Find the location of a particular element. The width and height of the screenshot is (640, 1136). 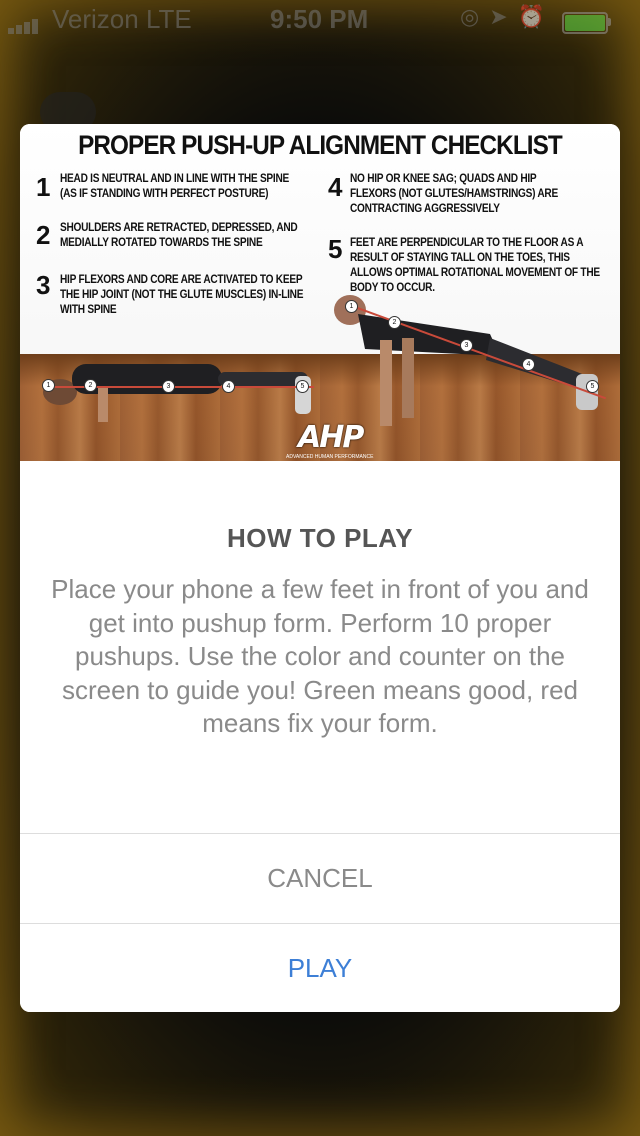

play-button: PLAY is located at coordinates (320, 967).